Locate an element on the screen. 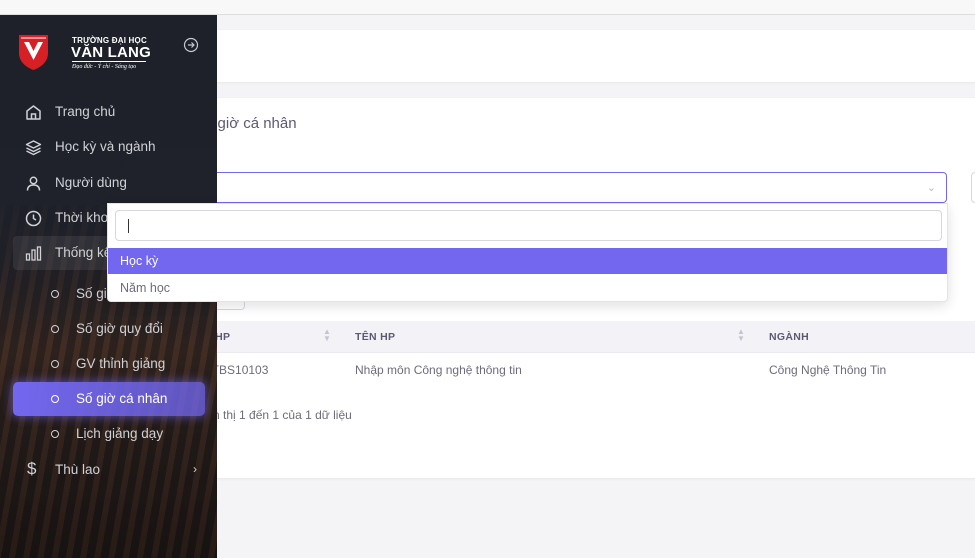 This screenshot has width=975, height=558. chevron-right-icon: › is located at coordinates (195, 469).